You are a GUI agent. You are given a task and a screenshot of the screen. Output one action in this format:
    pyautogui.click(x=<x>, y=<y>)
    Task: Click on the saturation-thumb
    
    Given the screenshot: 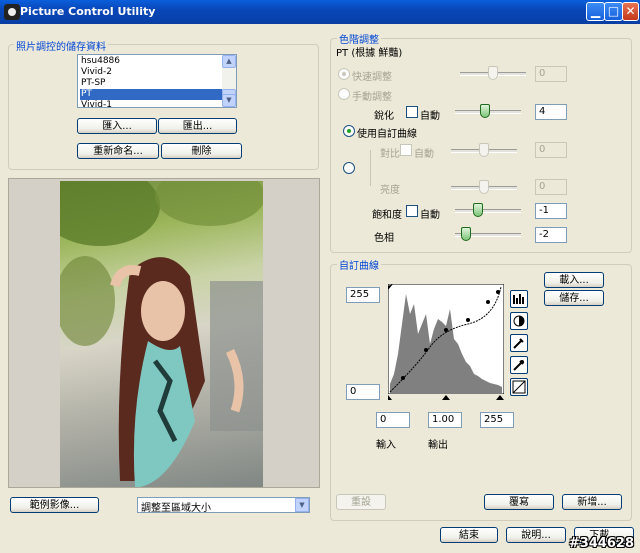 What is the action you would take?
    pyautogui.click(x=478, y=210)
    